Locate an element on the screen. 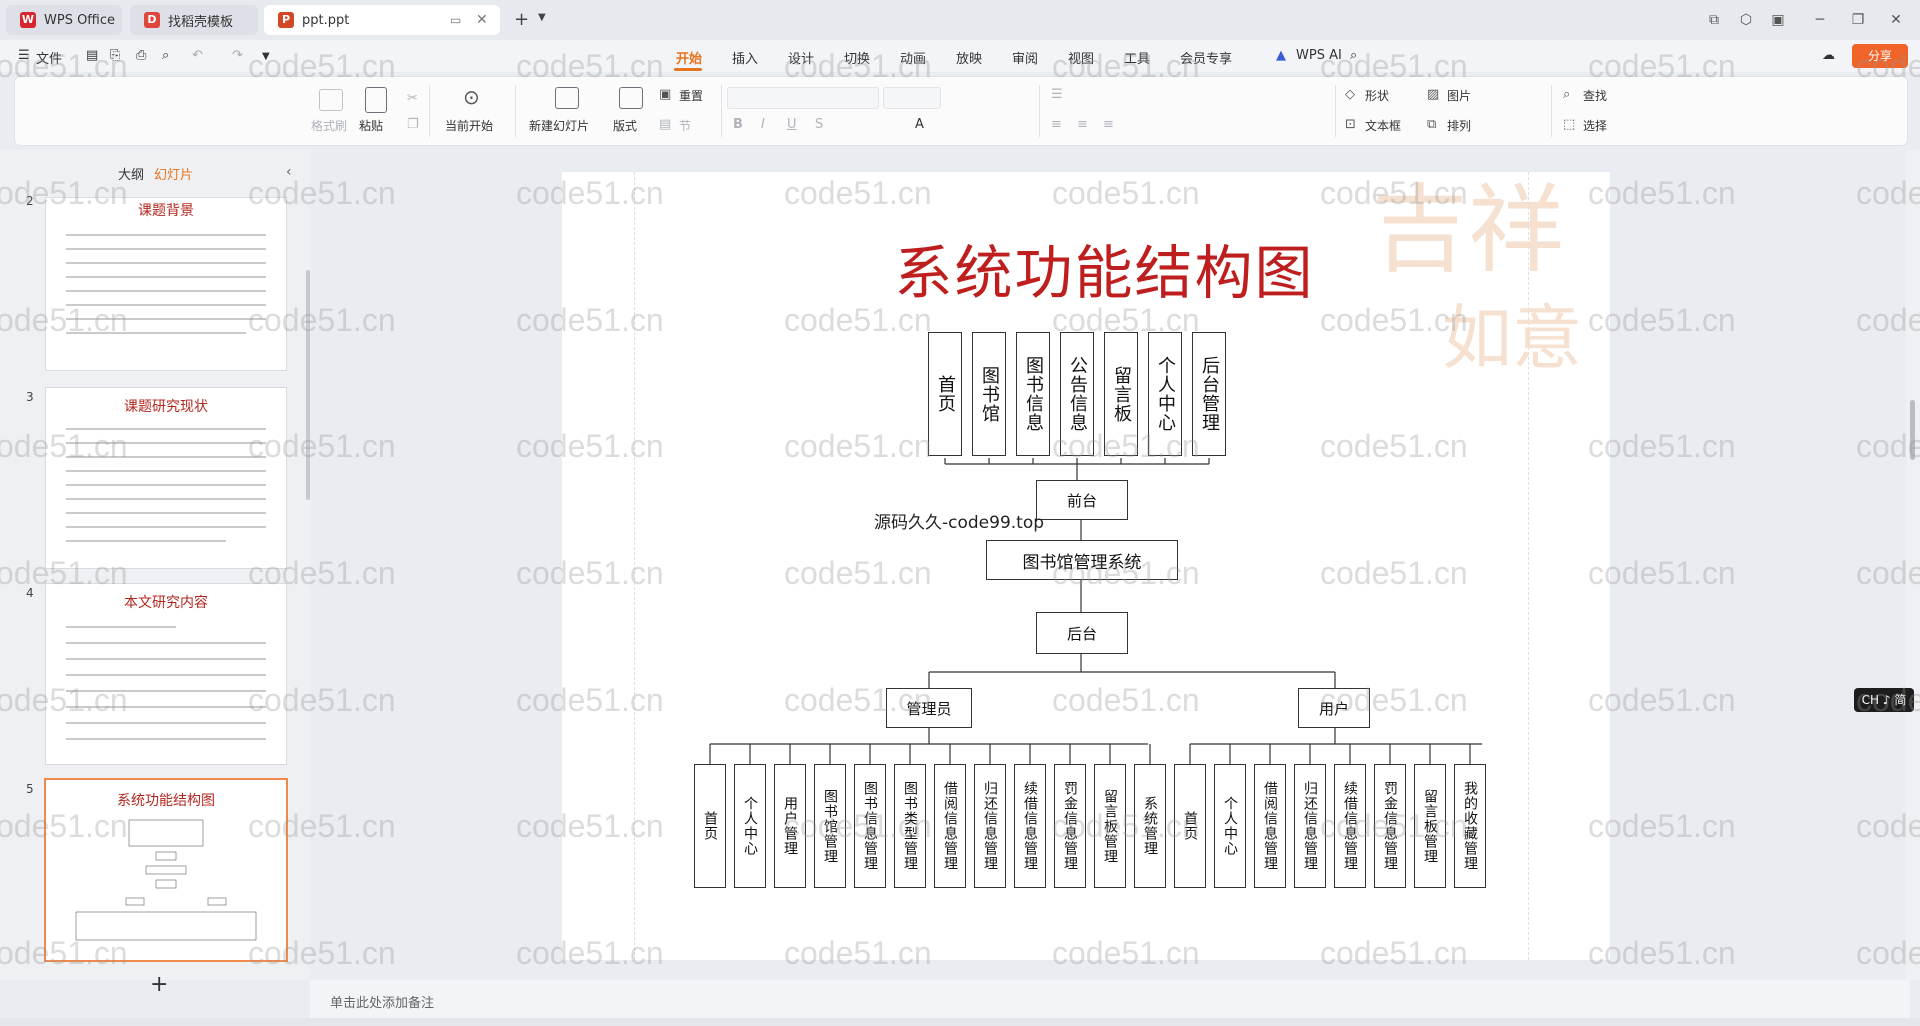 The image size is (1920, 1026). align-left-icon: ≡ is located at coordinates (1056, 124).